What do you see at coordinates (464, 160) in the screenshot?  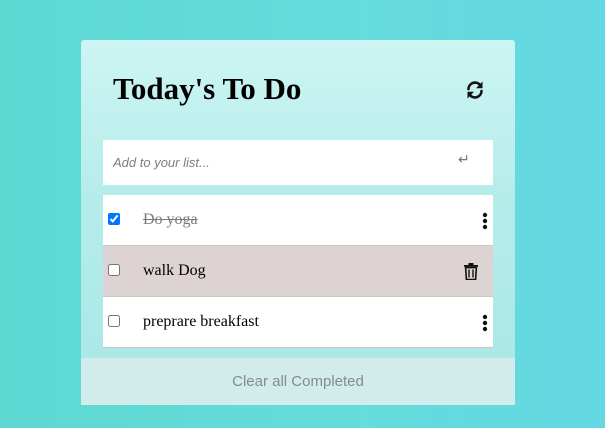 I see `enter-arrow-icon: ↵` at bounding box center [464, 160].